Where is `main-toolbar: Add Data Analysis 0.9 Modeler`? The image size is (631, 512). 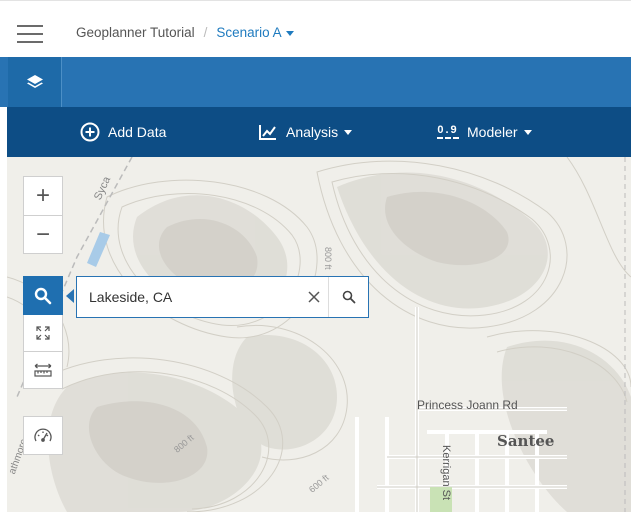
main-toolbar: Add Data Analysis 0.9 Modeler is located at coordinates (319, 132).